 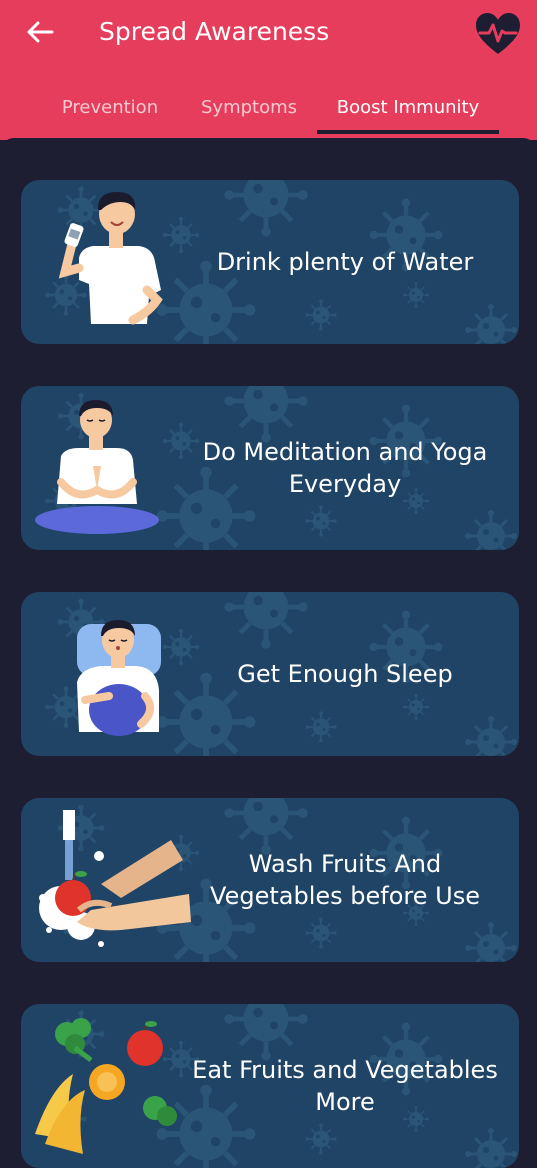 I want to click on man-sleeping-illustration, so click(x=119, y=678).